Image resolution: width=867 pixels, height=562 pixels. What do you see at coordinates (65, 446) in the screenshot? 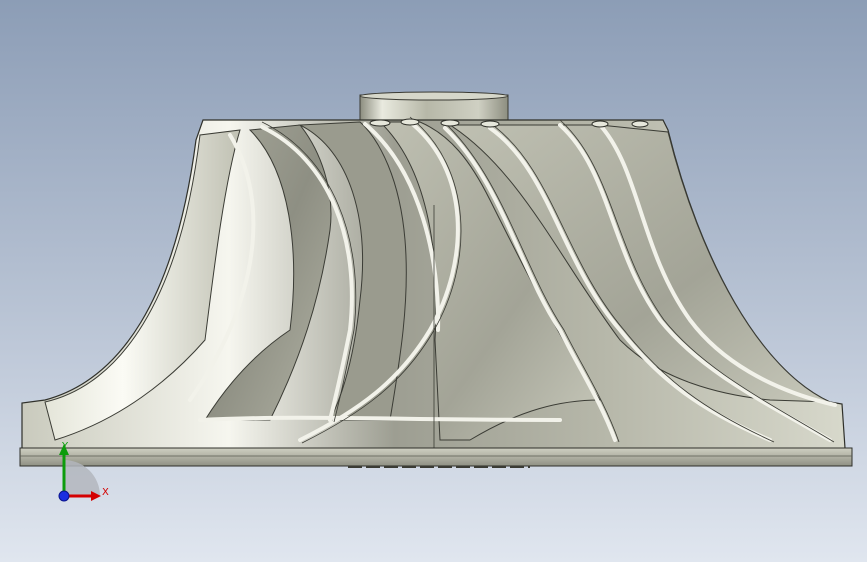
I see `y-axis-label: Y` at bounding box center [65, 446].